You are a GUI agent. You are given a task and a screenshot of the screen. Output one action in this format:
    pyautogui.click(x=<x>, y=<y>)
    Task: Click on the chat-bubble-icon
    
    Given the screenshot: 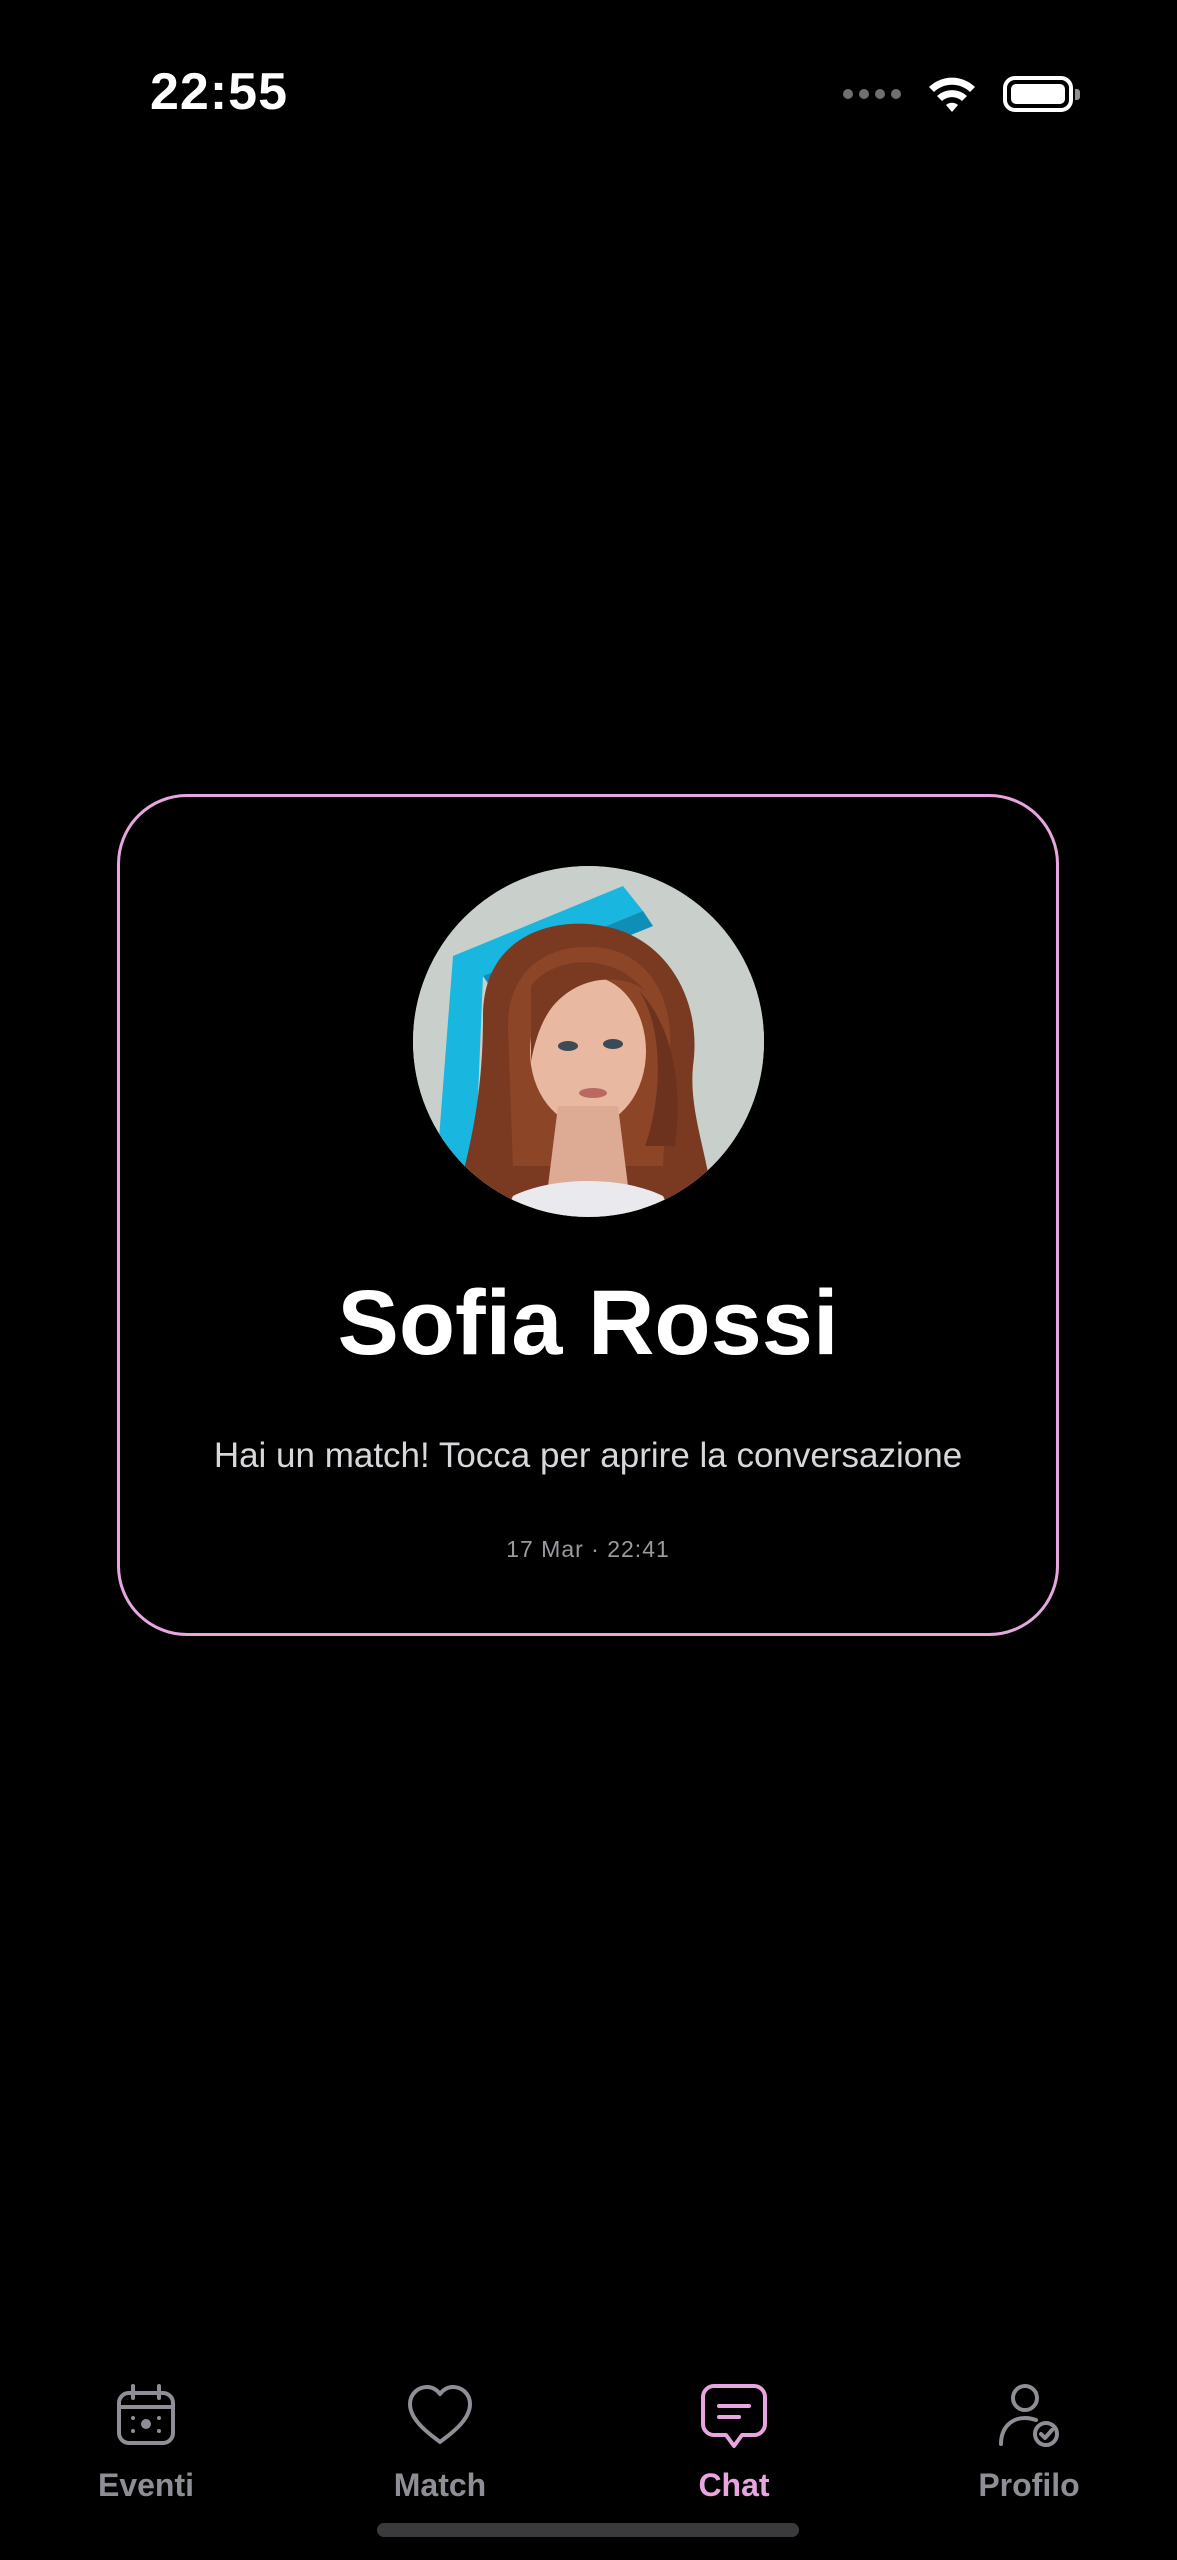 What is the action you would take?
    pyautogui.click(x=734, y=2416)
    